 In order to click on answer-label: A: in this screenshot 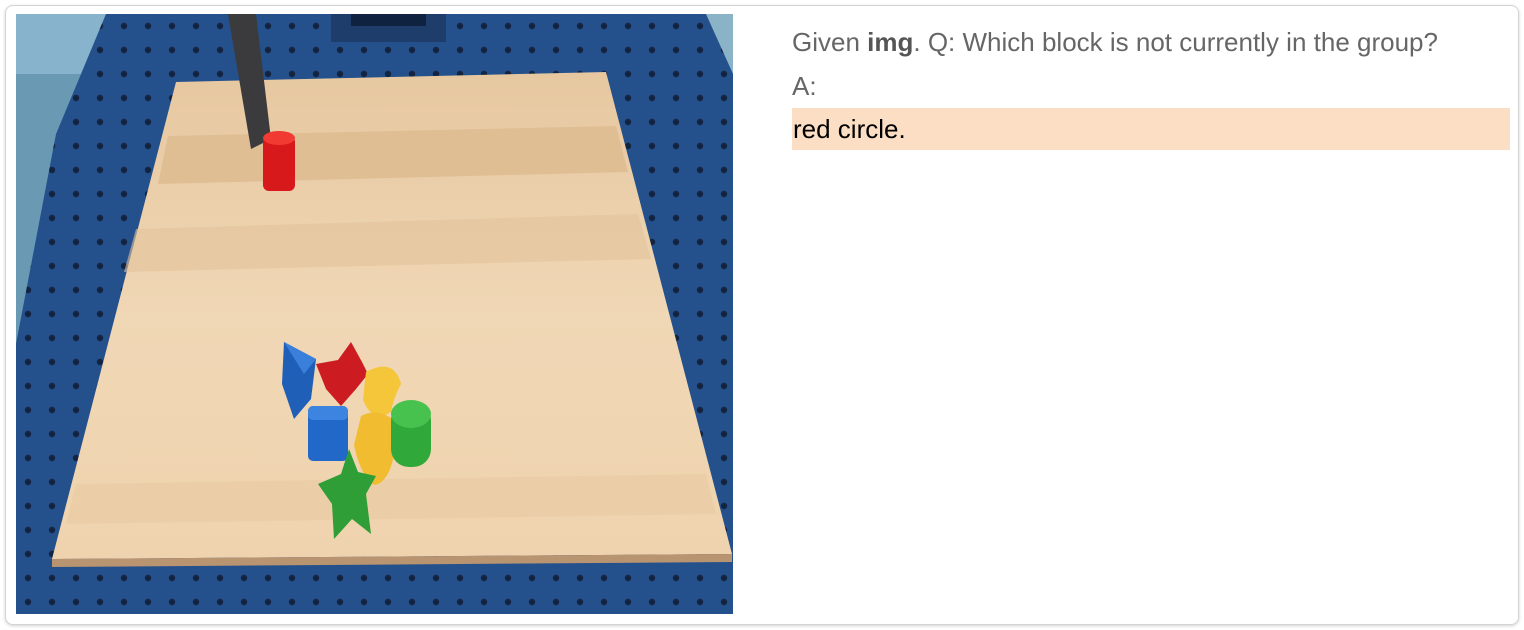, I will do `click(804, 86)`.